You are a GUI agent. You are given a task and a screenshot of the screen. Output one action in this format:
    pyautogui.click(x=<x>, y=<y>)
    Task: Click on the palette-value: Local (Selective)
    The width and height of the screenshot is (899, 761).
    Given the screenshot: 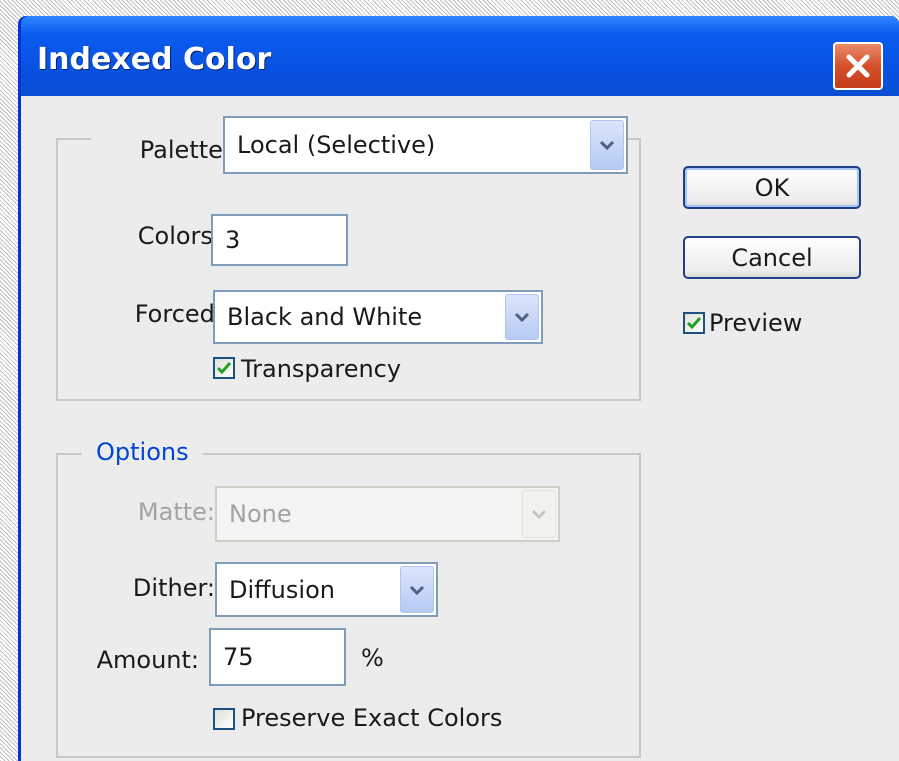 What is the action you would take?
    pyautogui.click(x=336, y=145)
    